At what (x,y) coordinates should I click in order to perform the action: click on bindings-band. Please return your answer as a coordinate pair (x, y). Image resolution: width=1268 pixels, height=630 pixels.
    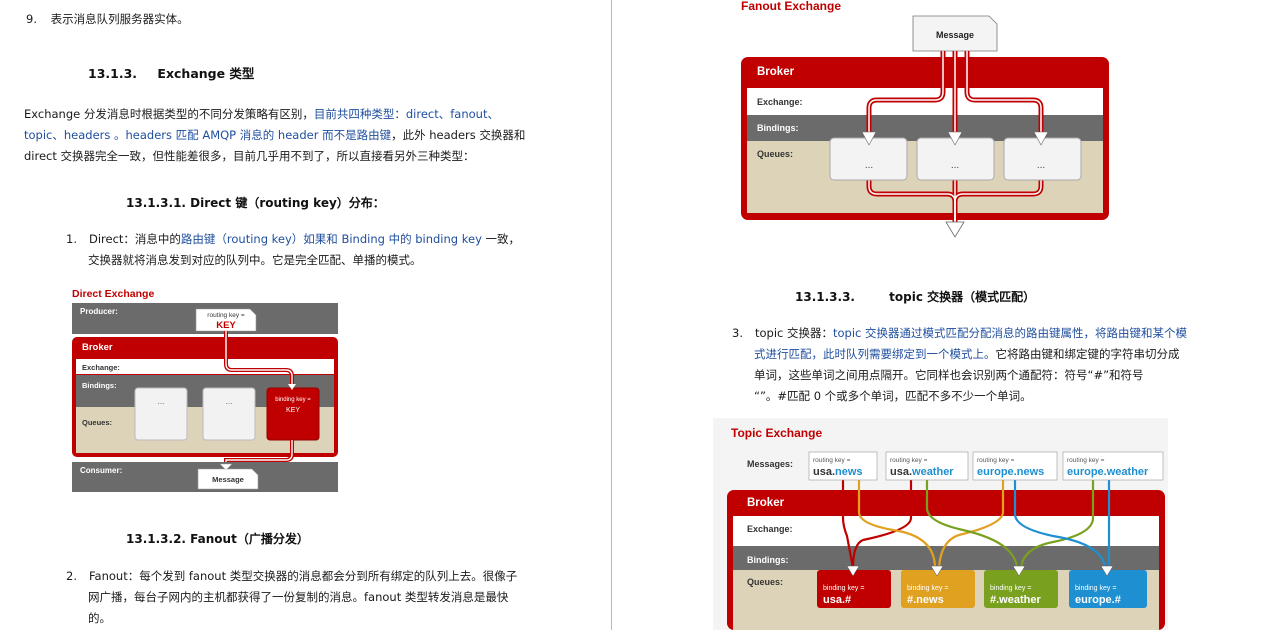
    Looking at the image, I should click on (925, 128).